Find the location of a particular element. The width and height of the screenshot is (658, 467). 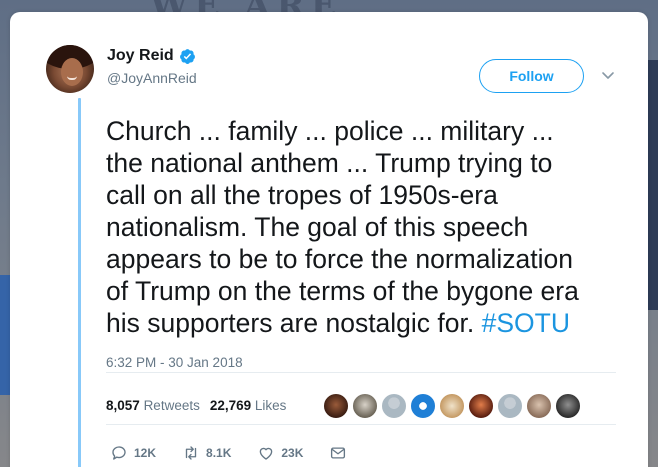

likes-stat: 22,769 Likes is located at coordinates (248, 405).